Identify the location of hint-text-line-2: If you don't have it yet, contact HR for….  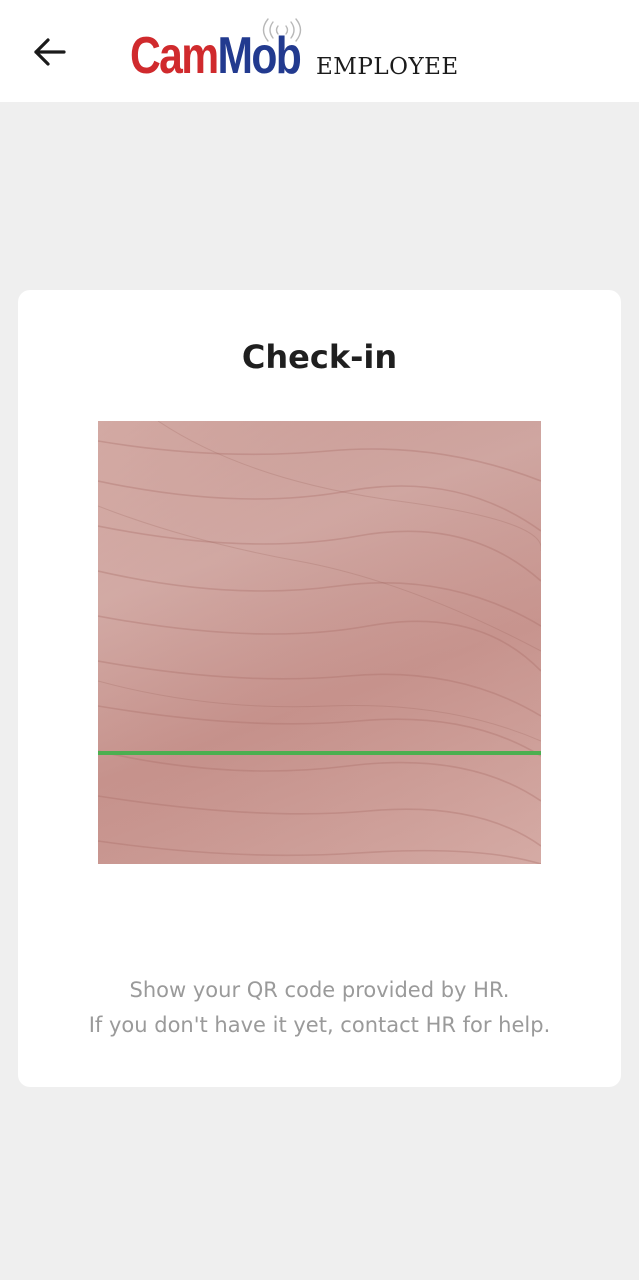
(319, 1025).